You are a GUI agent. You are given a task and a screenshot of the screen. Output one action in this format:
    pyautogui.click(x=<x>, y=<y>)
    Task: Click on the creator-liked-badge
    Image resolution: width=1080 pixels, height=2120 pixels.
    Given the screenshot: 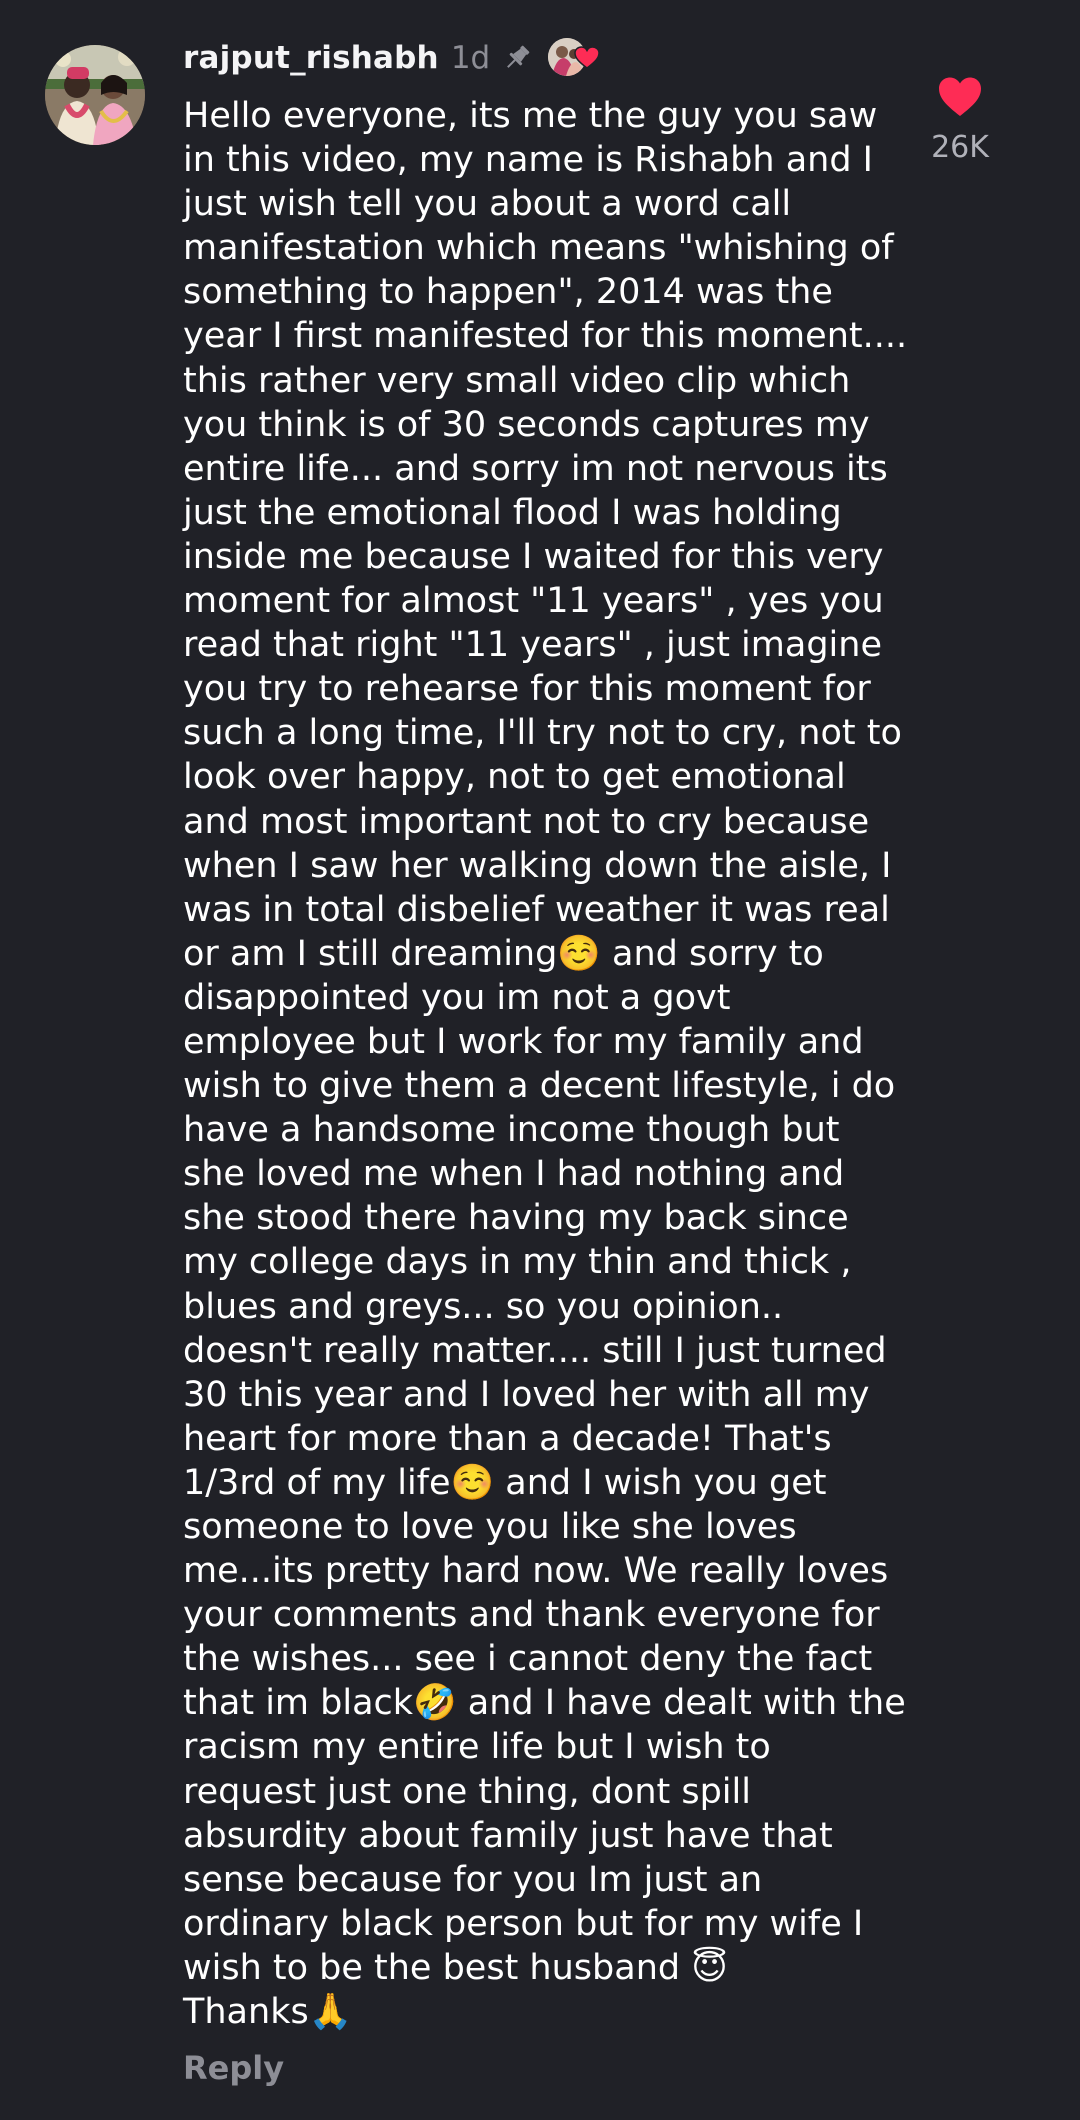 What is the action you would take?
    pyautogui.click(x=574, y=58)
    